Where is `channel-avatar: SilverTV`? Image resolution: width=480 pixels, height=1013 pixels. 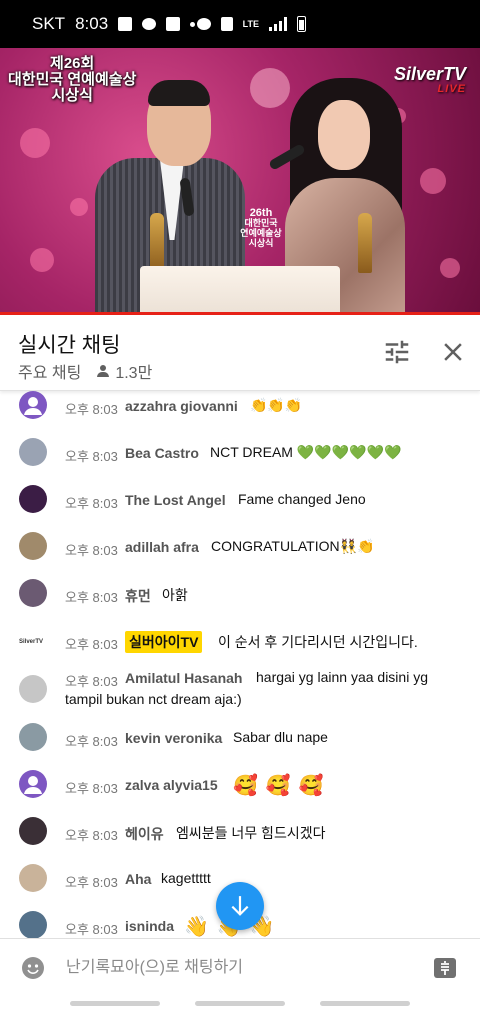 channel-avatar: SilverTV is located at coordinates (33, 640).